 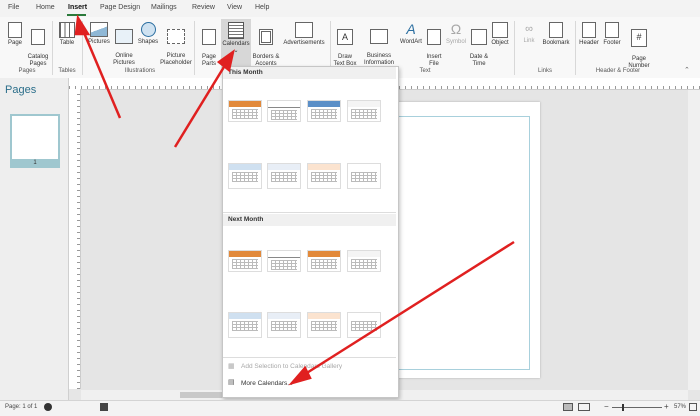 What do you see at coordinates (201, 104) in the screenshot?
I see `arrow-to-calendars-button` at bounding box center [201, 104].